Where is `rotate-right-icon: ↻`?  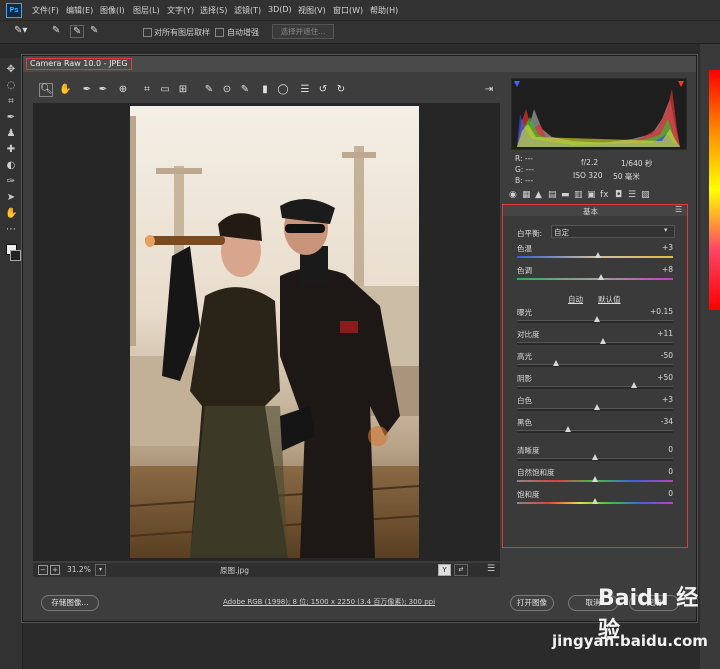
rotate-right-icon: ↻ is located at coordinates (341, 90).